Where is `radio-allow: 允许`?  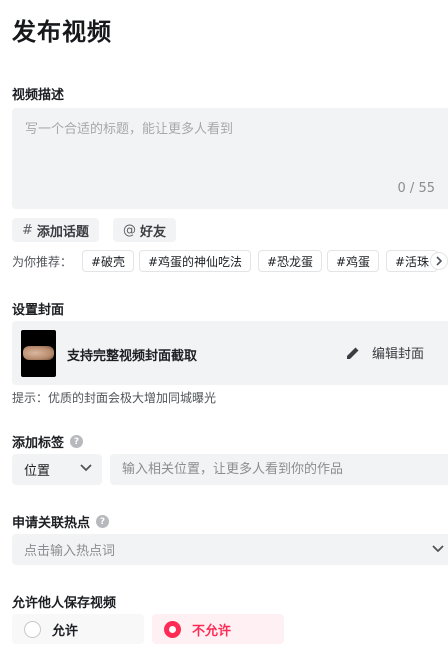
radio-allow: 允许 is located at coordinates (78, 629).